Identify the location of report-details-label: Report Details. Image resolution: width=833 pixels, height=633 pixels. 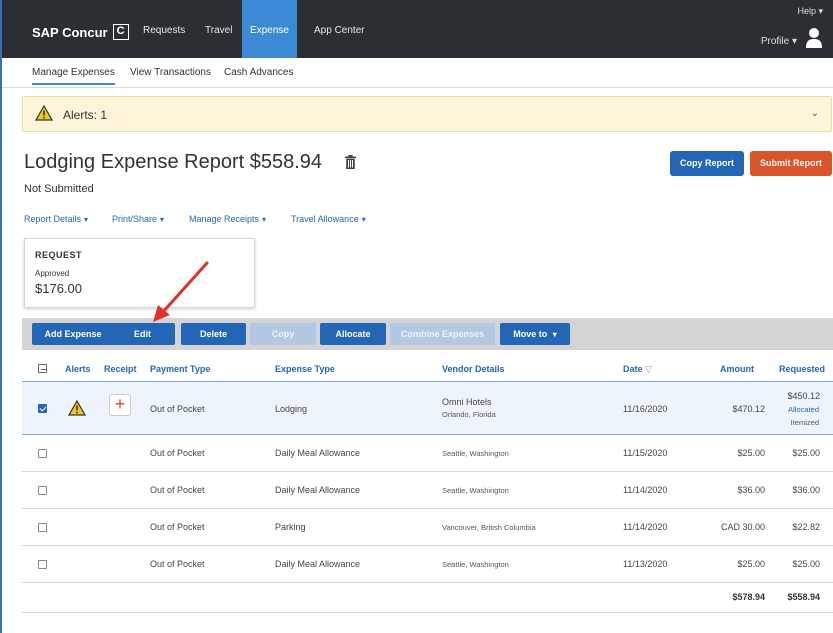
(53, 219).